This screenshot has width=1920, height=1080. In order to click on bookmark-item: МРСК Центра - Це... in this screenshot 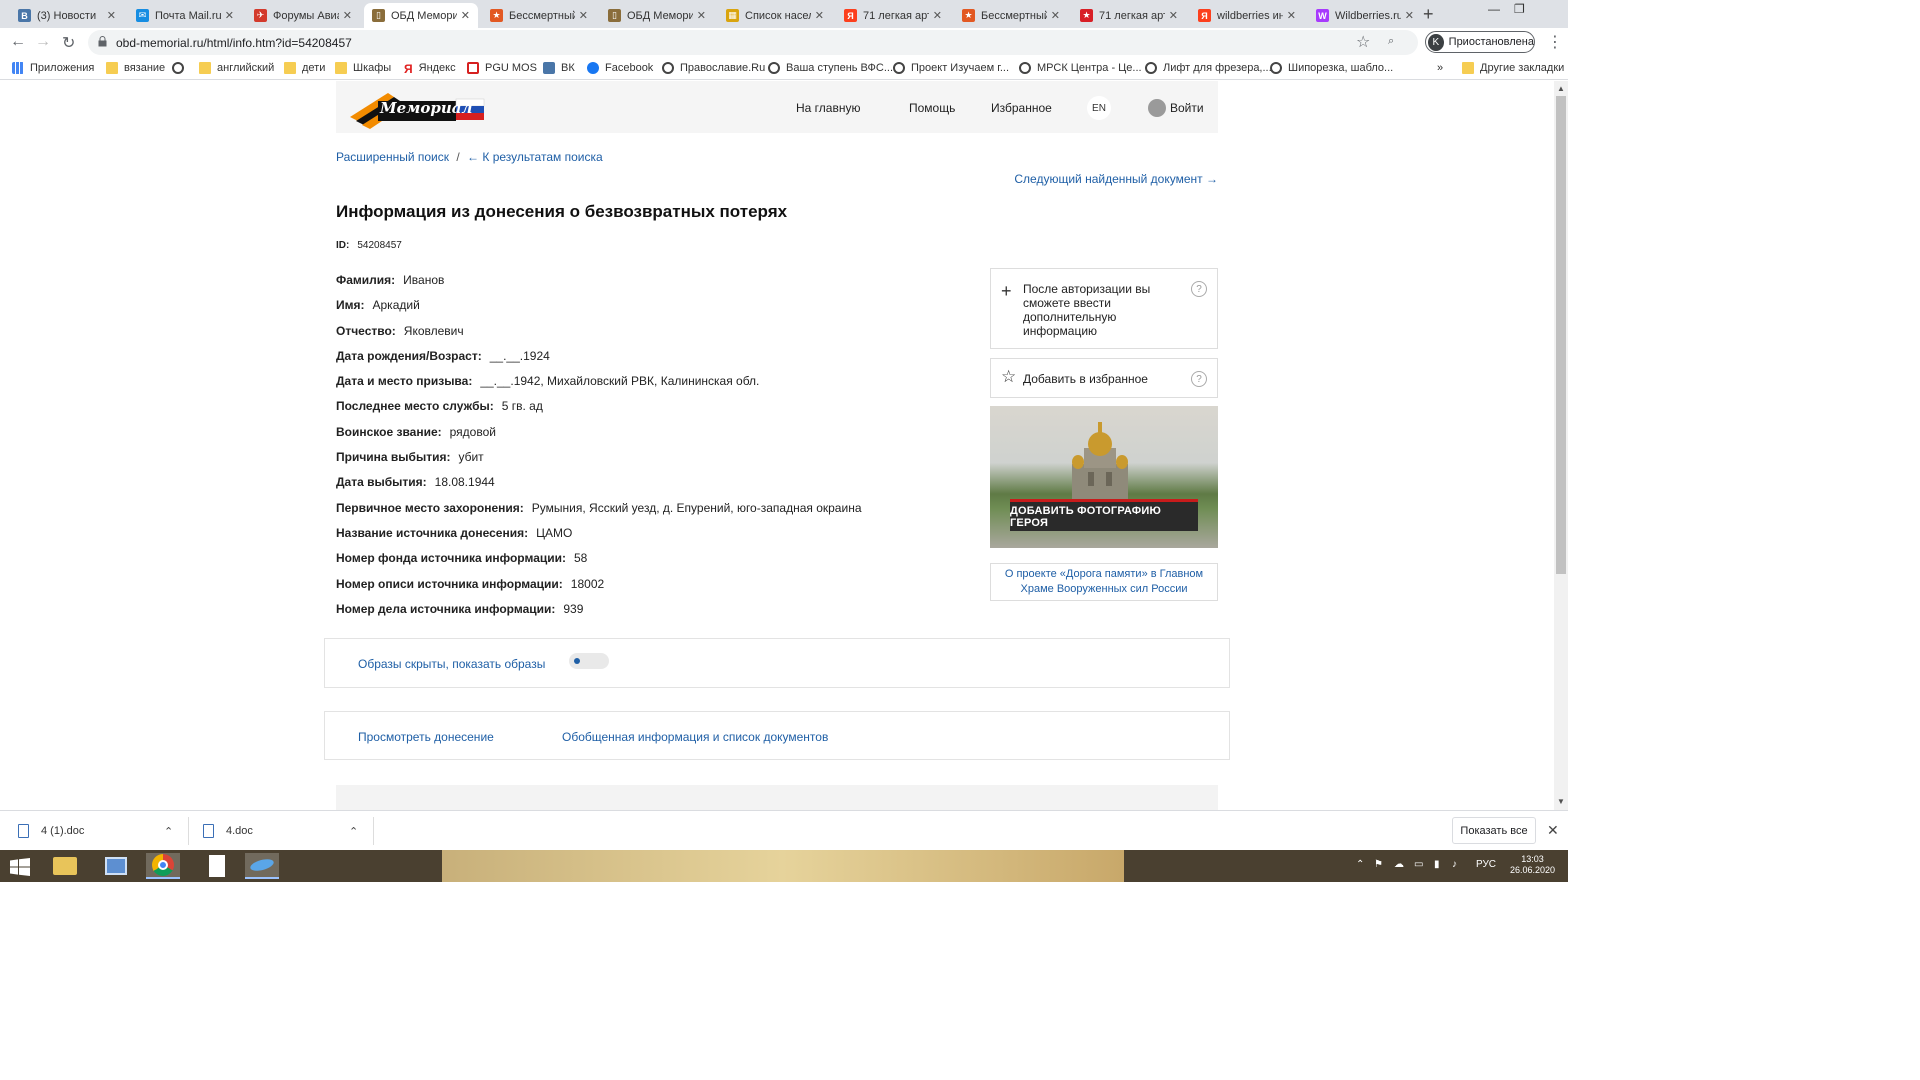, I will do `click(1080, 68)`.